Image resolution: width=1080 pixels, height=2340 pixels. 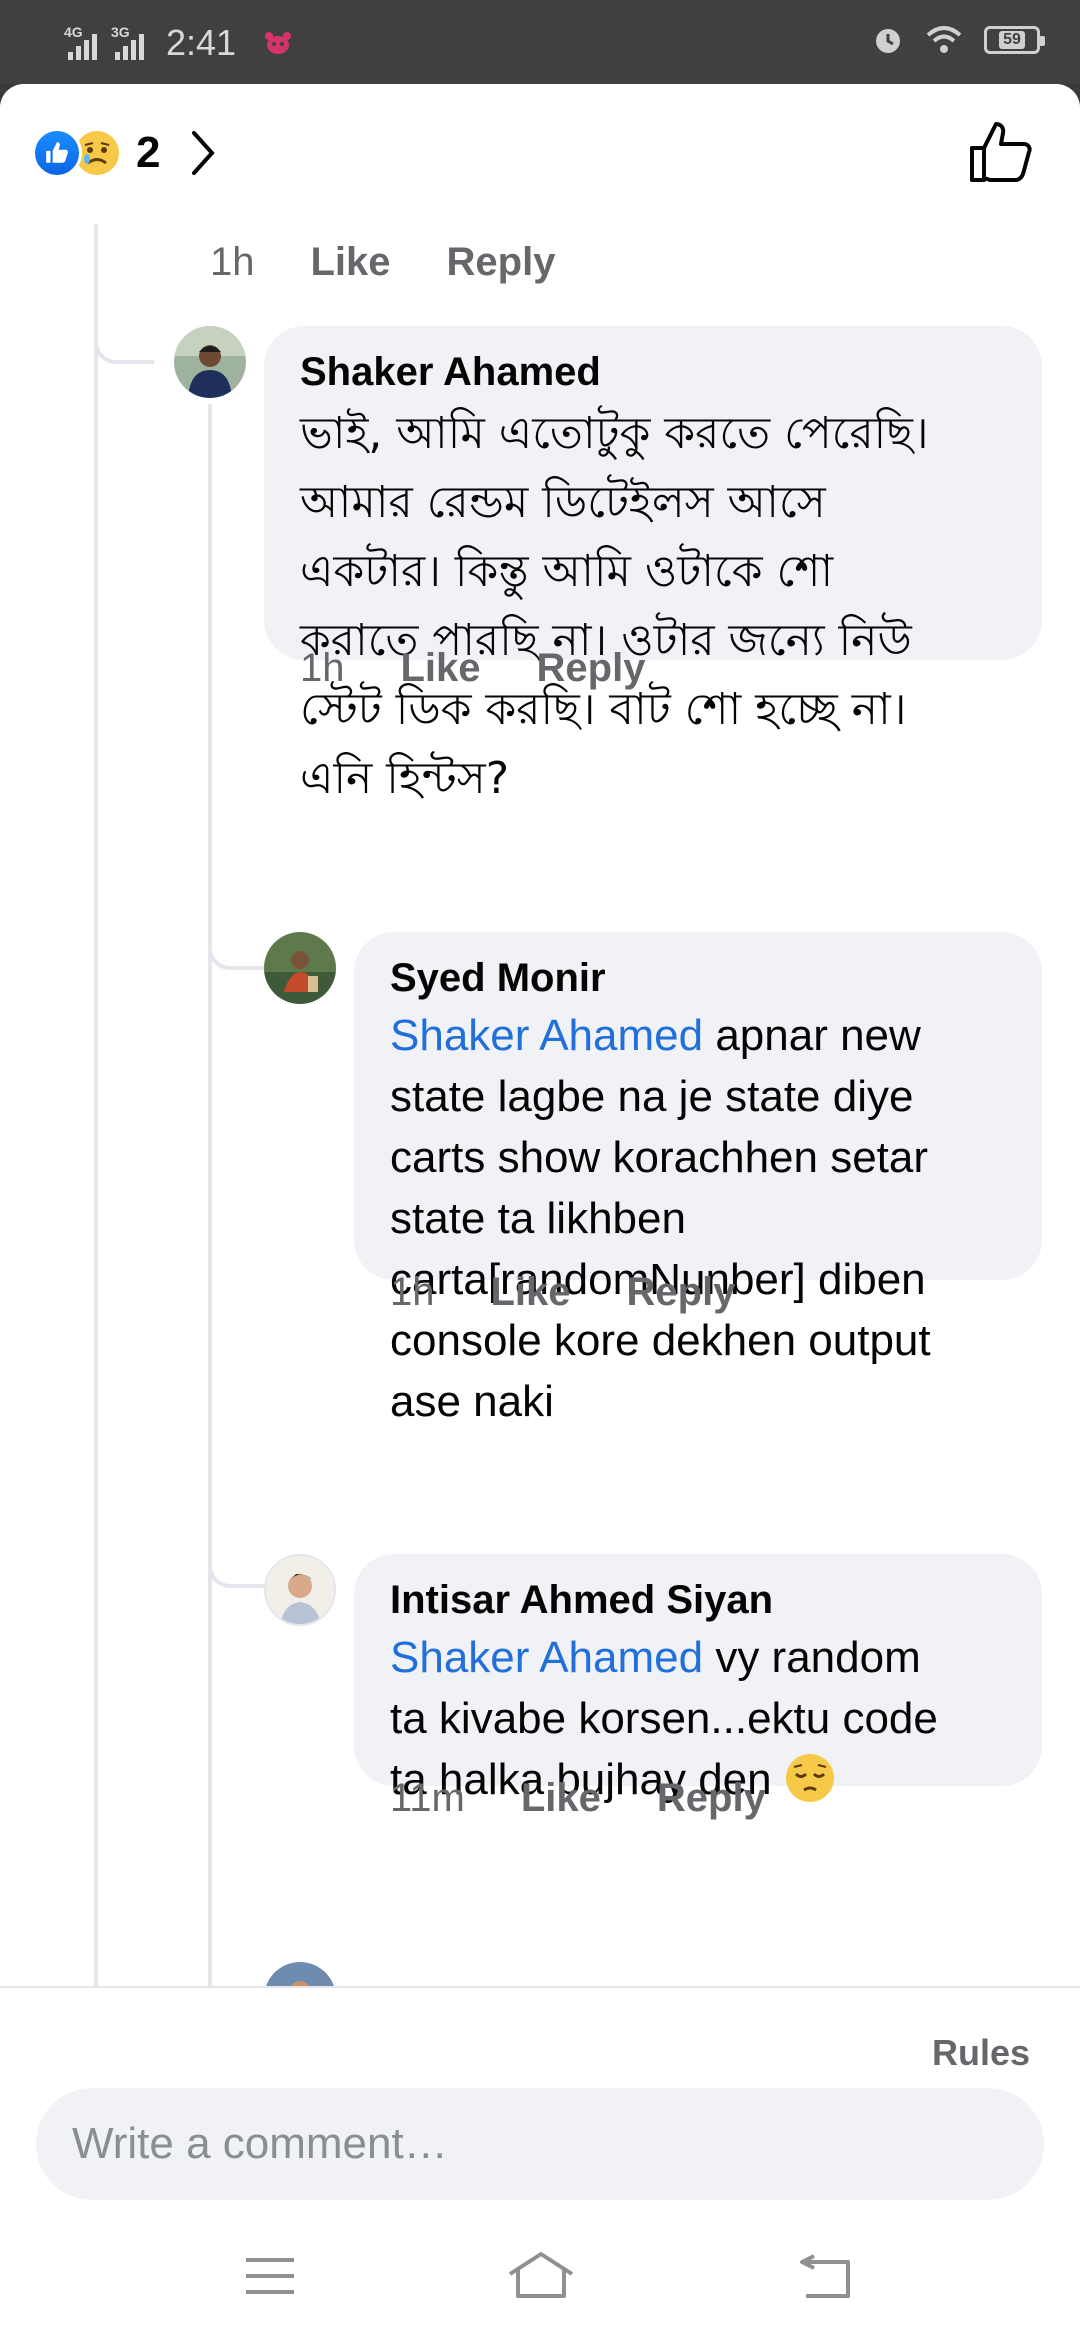 What do you see at coordinates (472, 1401) in the screenshot?
I see `comment-line: ase naki` at bounding box center [472, 1401].